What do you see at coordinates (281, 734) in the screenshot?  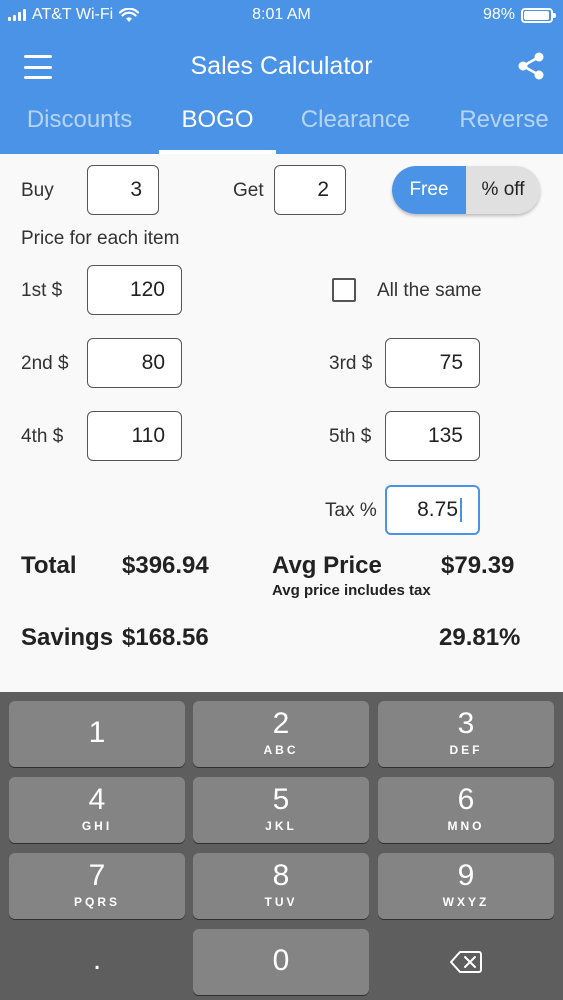 I see `key-2: 2 ABC` at bounding box center [281, 734].